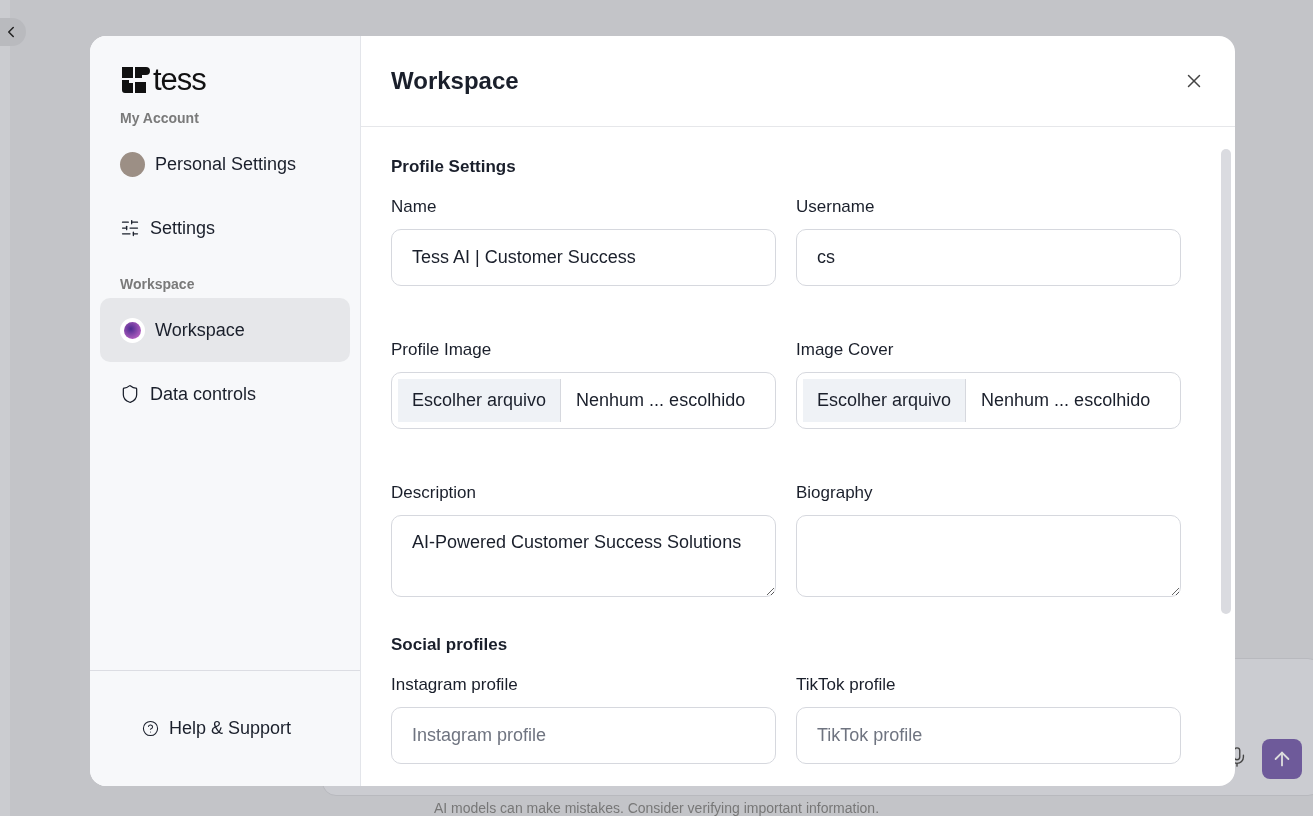  I want to click on sidebar-item-label: Personal Settings, so click(226, 164).